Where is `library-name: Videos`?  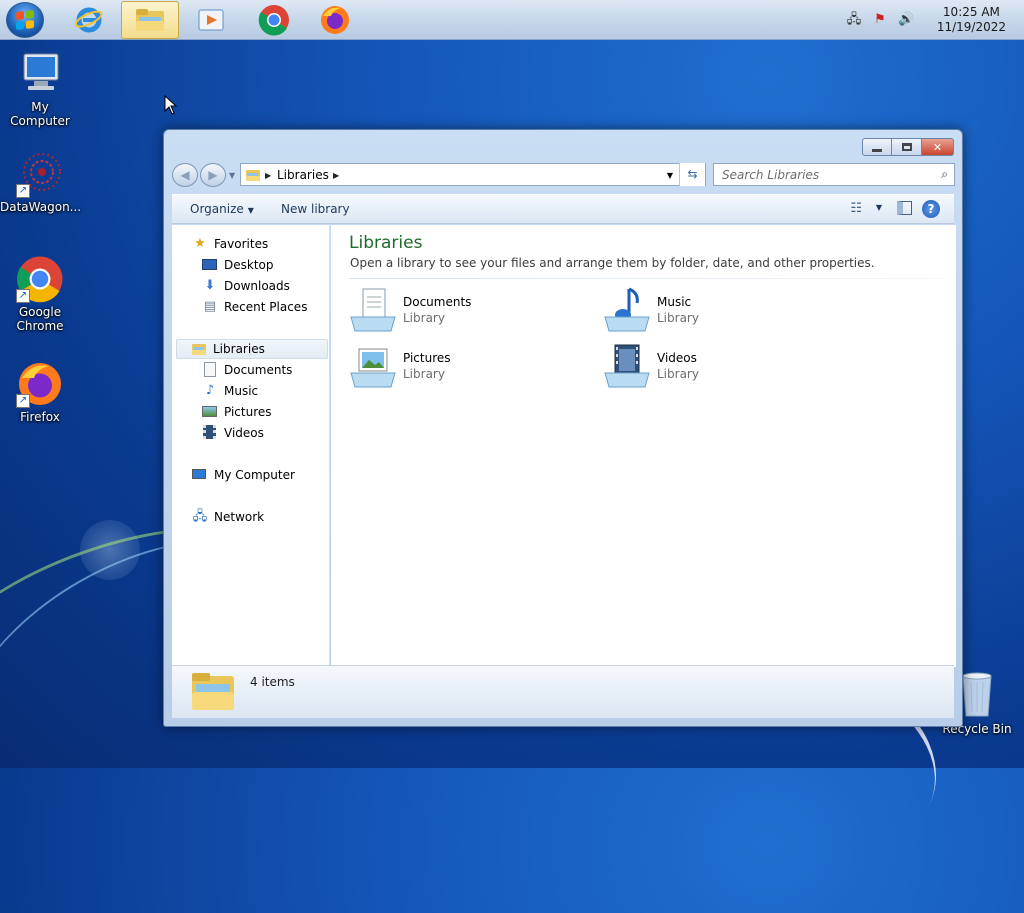 library-name: Videos is located at coordinates (677, 358).